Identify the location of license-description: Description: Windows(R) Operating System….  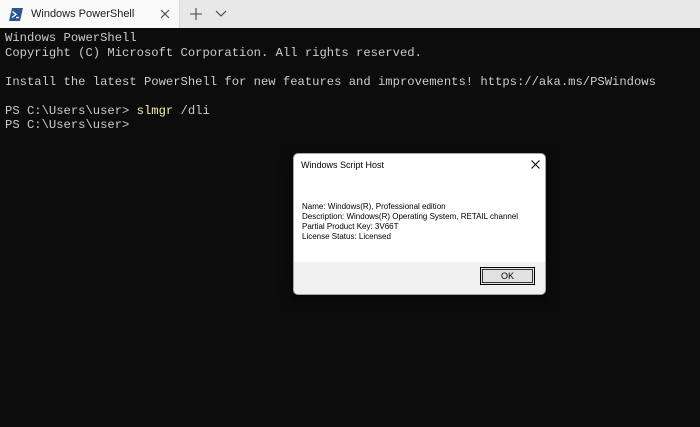
(410, 216).